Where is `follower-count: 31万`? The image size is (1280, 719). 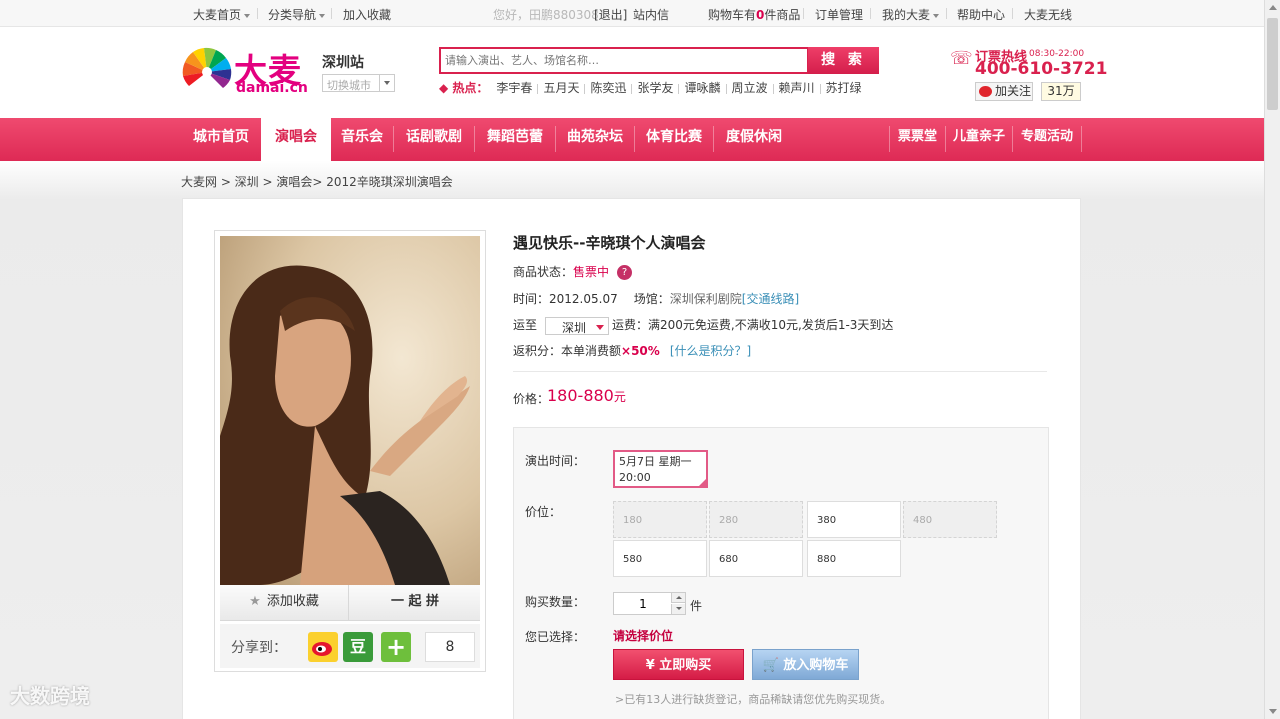 follower-count: 31万 is located at coordinates (1061, 91).